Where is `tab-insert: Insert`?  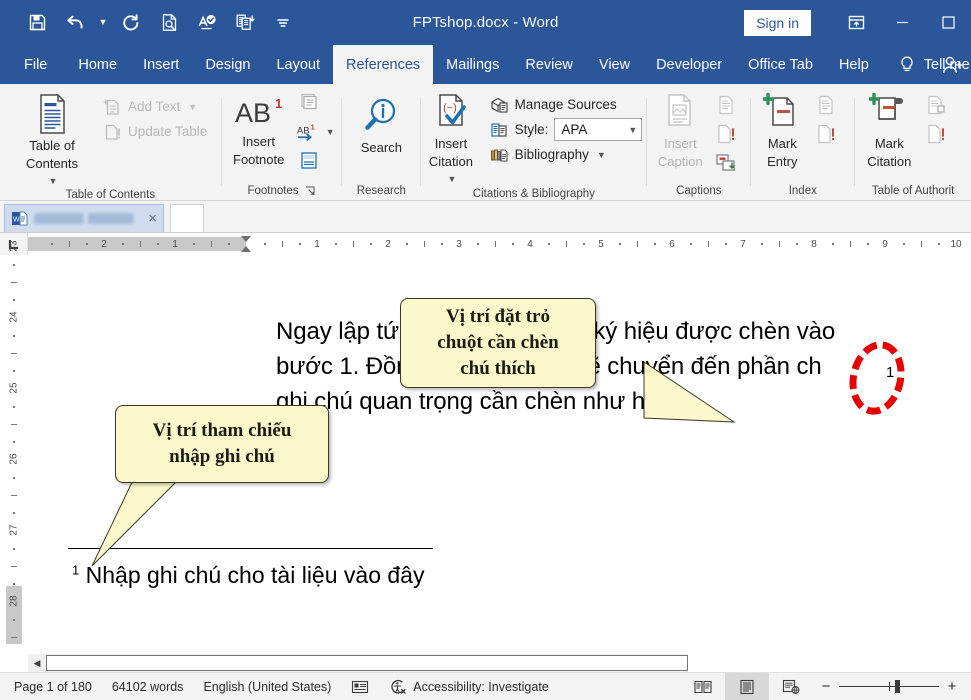 tab-insert: Insert is located at coordinates (161, 64).